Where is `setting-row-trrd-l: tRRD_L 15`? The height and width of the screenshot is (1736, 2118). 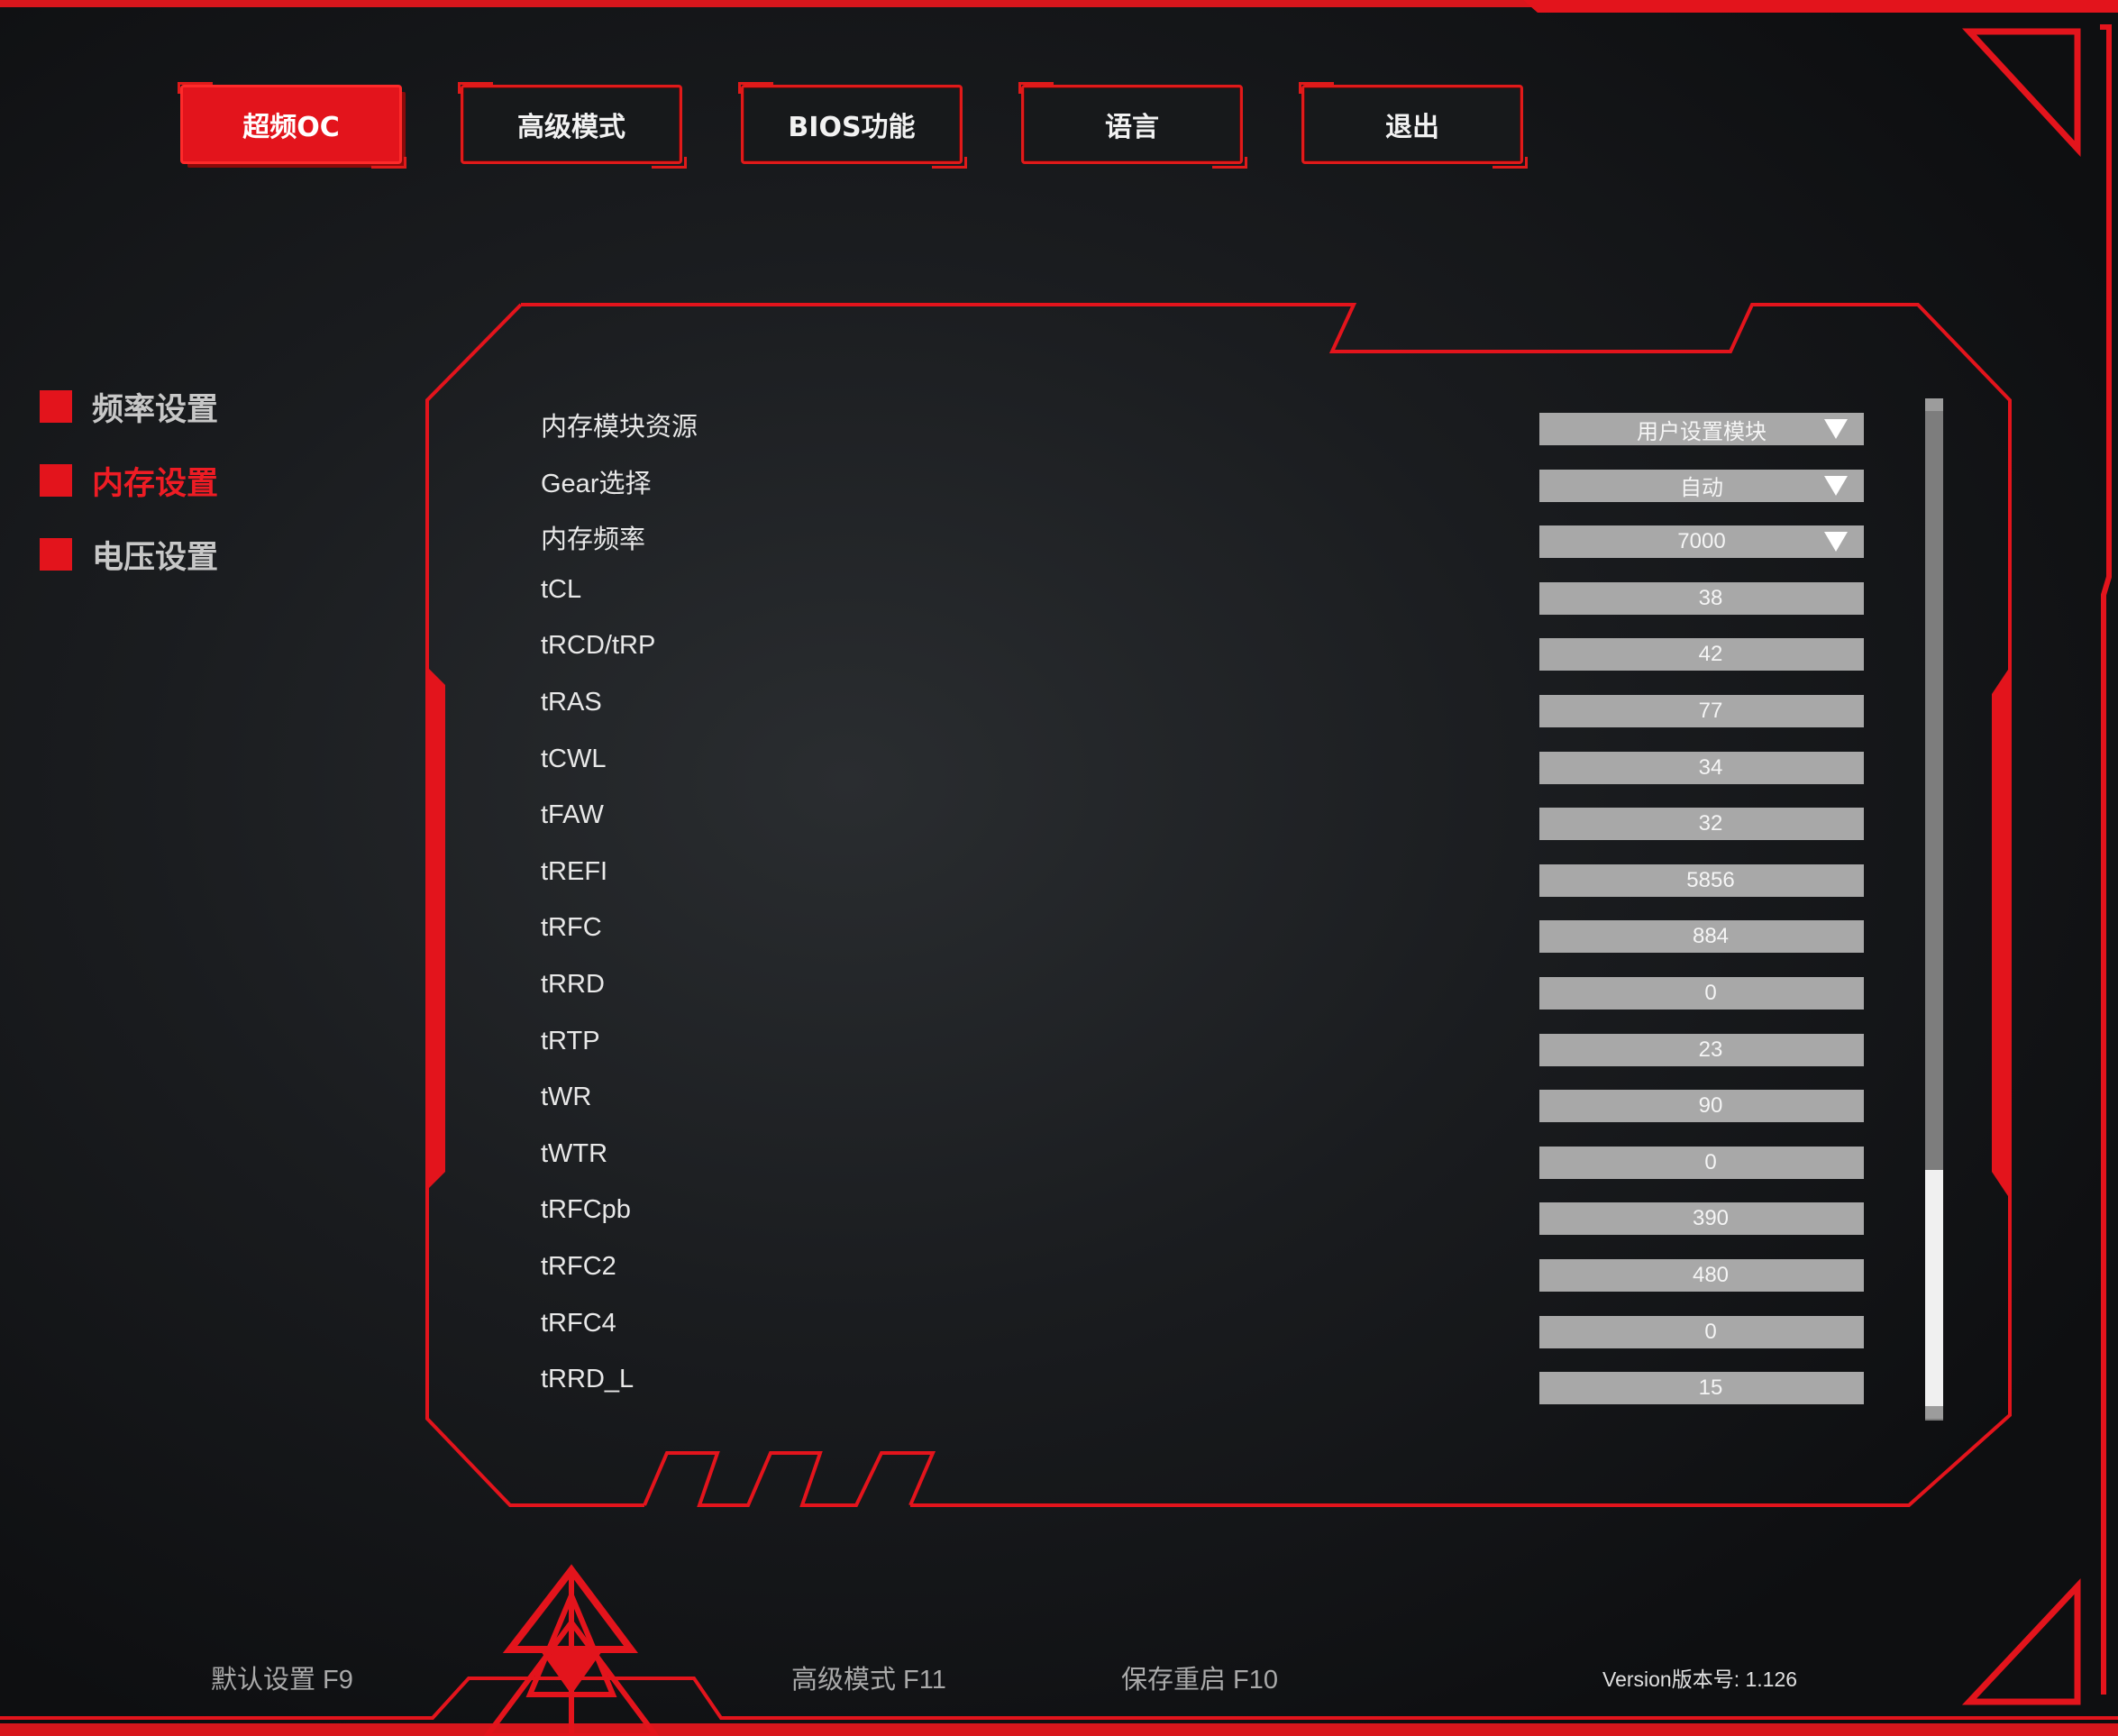 setting-row-trrd-l: tRRD_L 15 is located at coordinates (1203, 1384).